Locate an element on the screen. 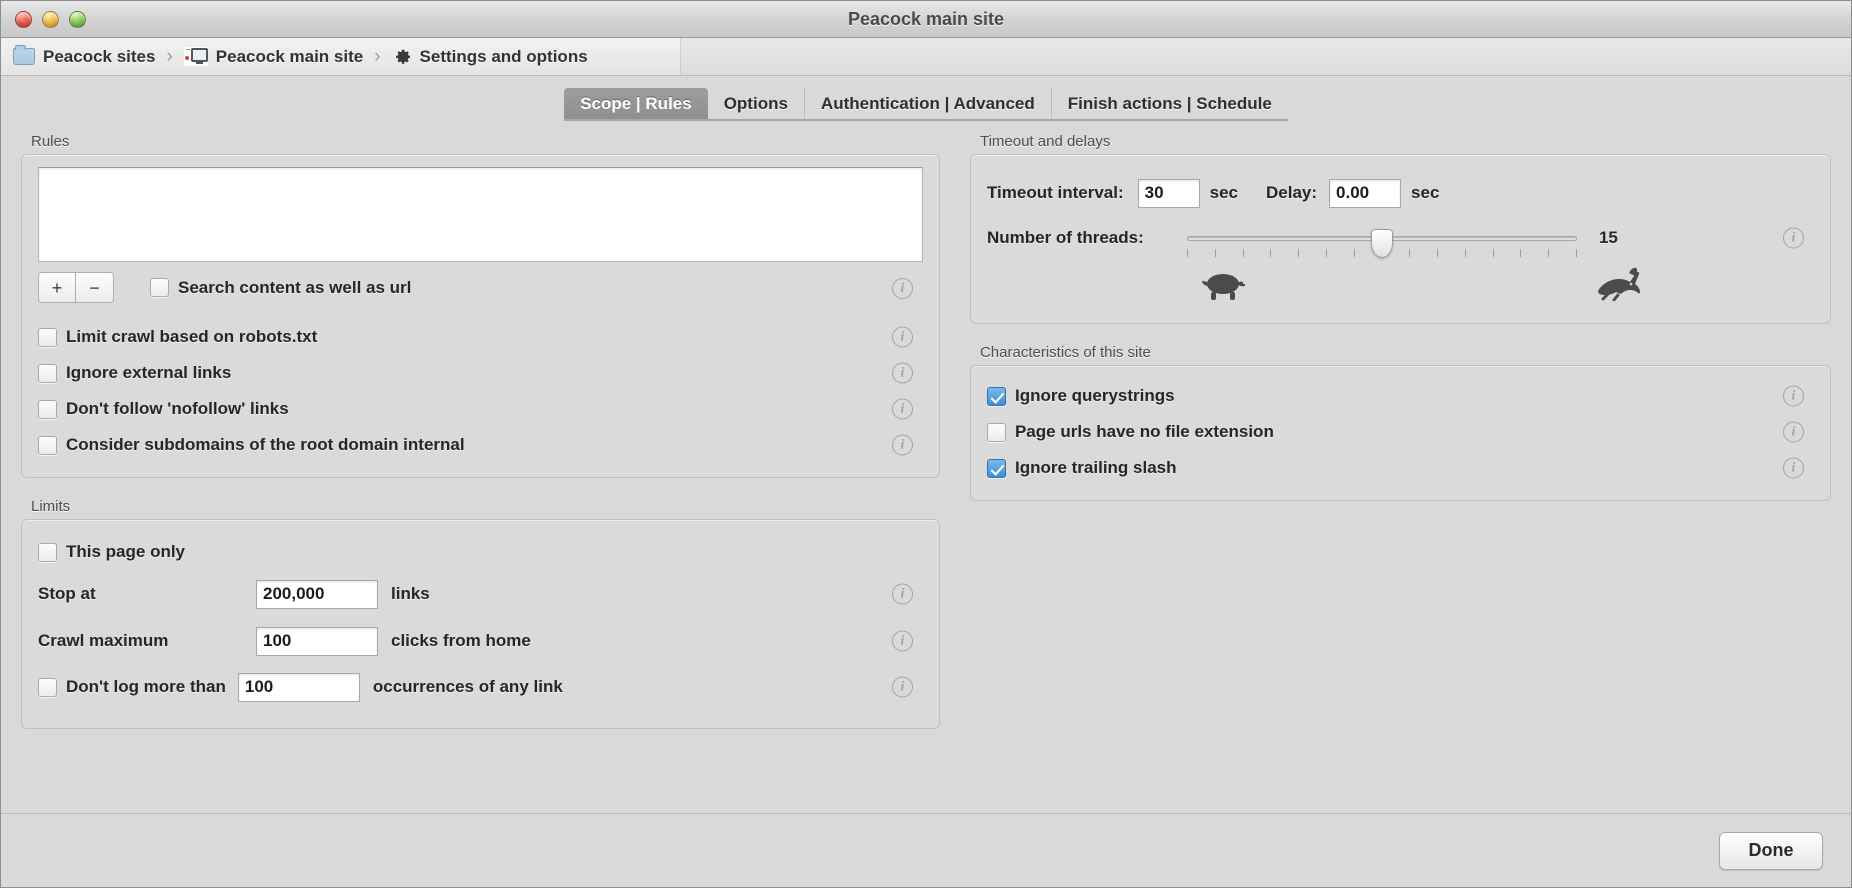 The image size is (1852, 888). threads-label: Number of threads: is located at coordinates (1065, 237).